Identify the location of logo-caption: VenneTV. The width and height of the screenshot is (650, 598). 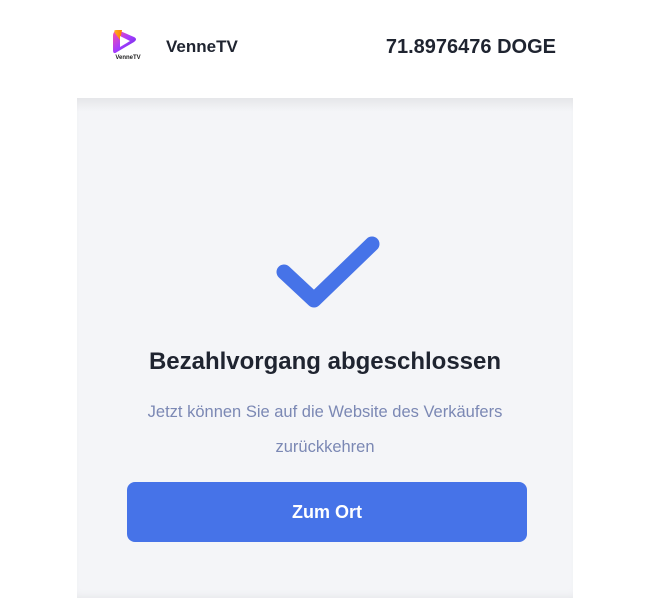
(128, 58).